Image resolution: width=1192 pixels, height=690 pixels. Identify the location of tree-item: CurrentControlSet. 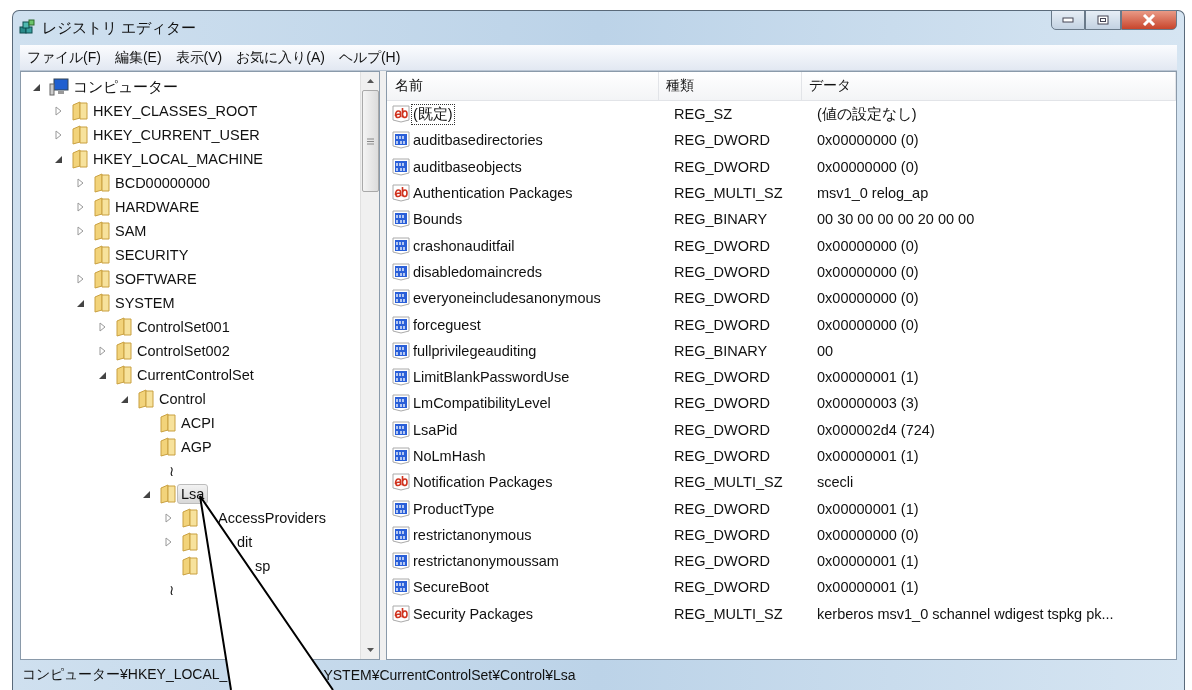
(195, 375).